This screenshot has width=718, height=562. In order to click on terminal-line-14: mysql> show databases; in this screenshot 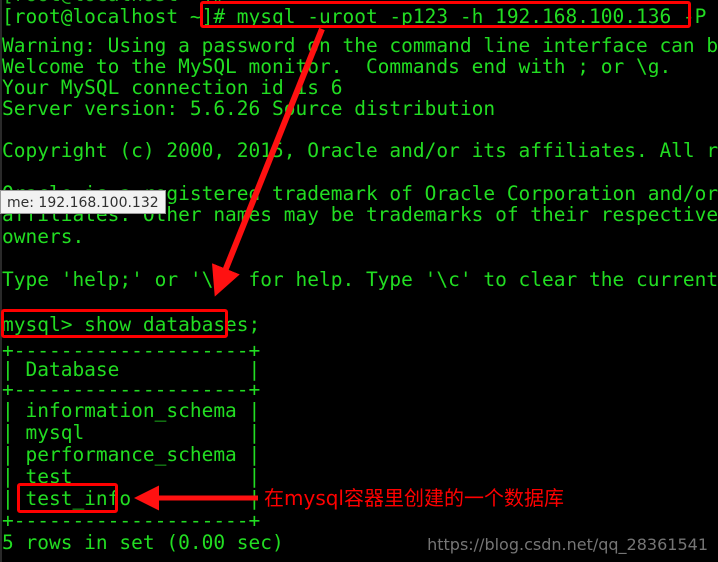, I will do `click(131, 324)`.